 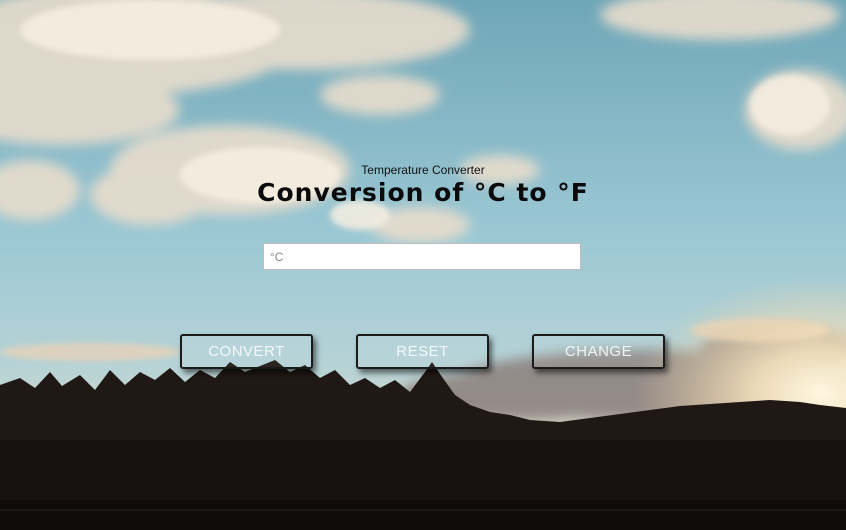 What do you see at coordinates (423, 192) in the screenshot?
I see `page-title: Conversion of °C to °F` at bounding box center [423, 192].